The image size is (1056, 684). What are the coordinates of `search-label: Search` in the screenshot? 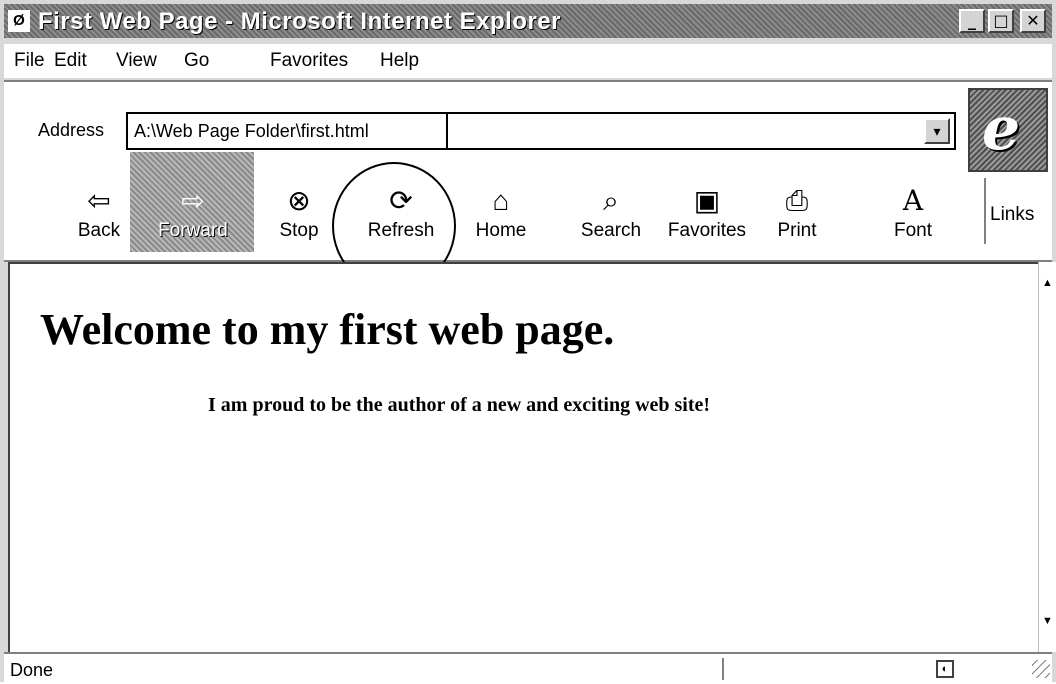 It's located at (611, 230).